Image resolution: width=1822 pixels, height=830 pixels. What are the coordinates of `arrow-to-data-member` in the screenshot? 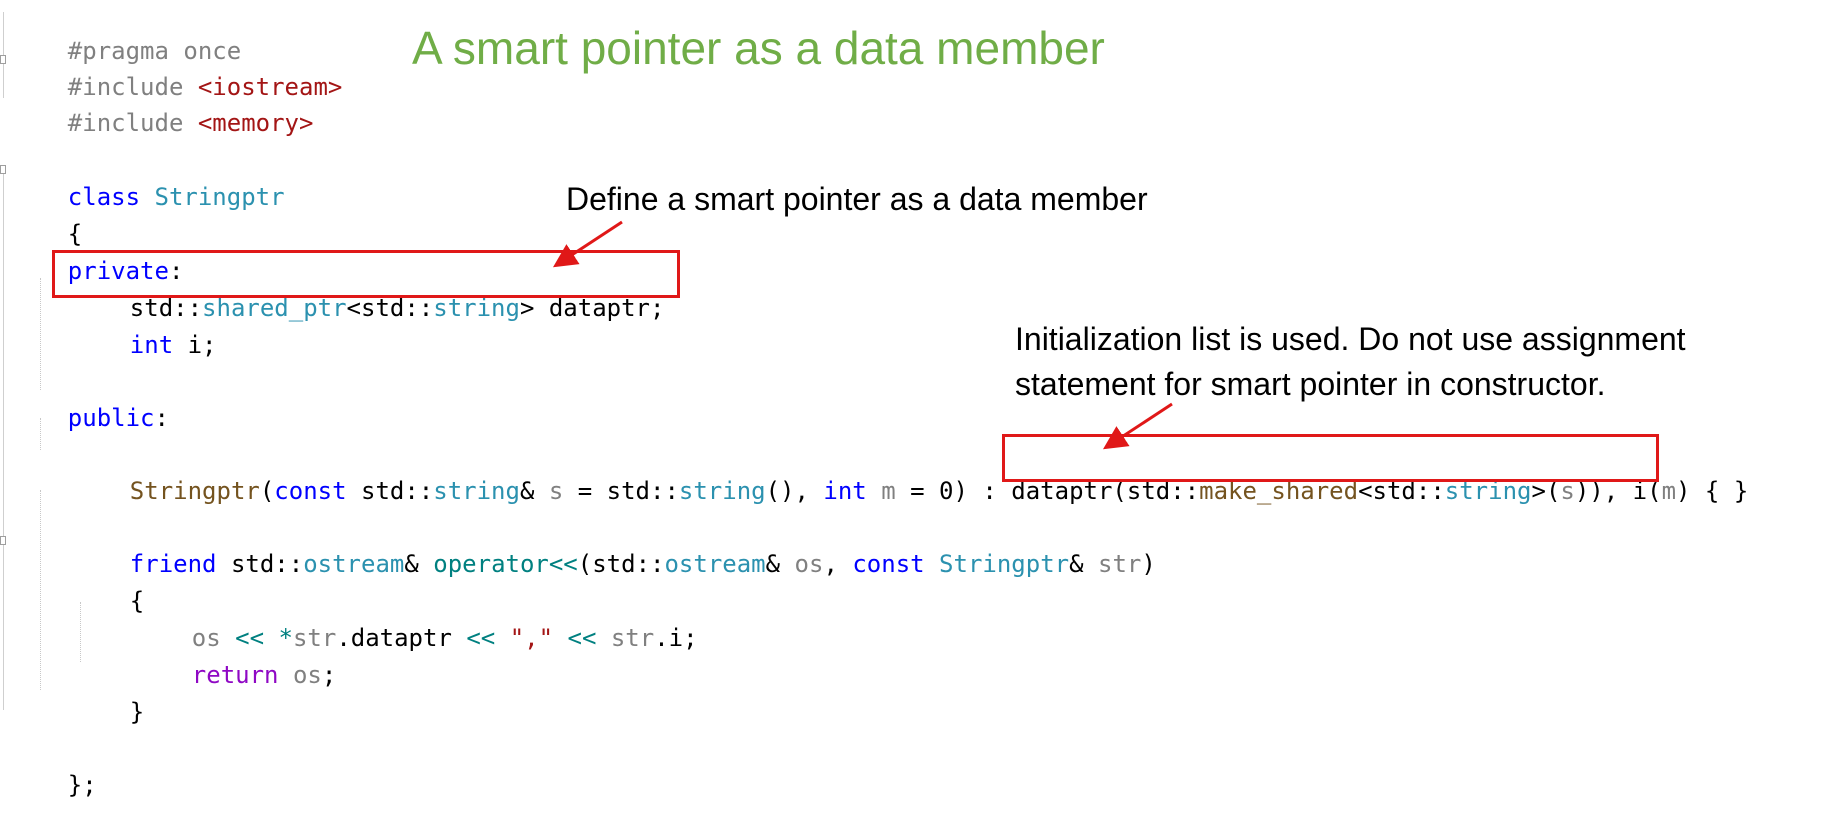 It's located at (587, 244).